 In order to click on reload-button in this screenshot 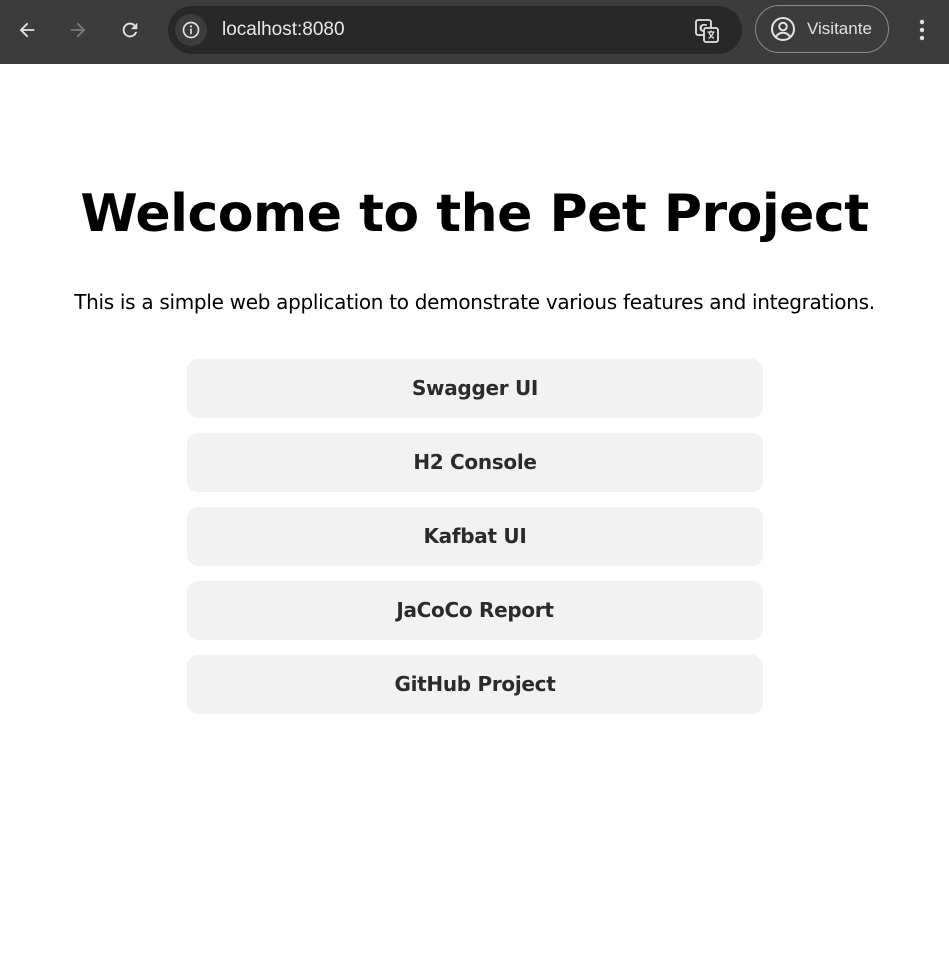, I will do `click(130, 30)`.